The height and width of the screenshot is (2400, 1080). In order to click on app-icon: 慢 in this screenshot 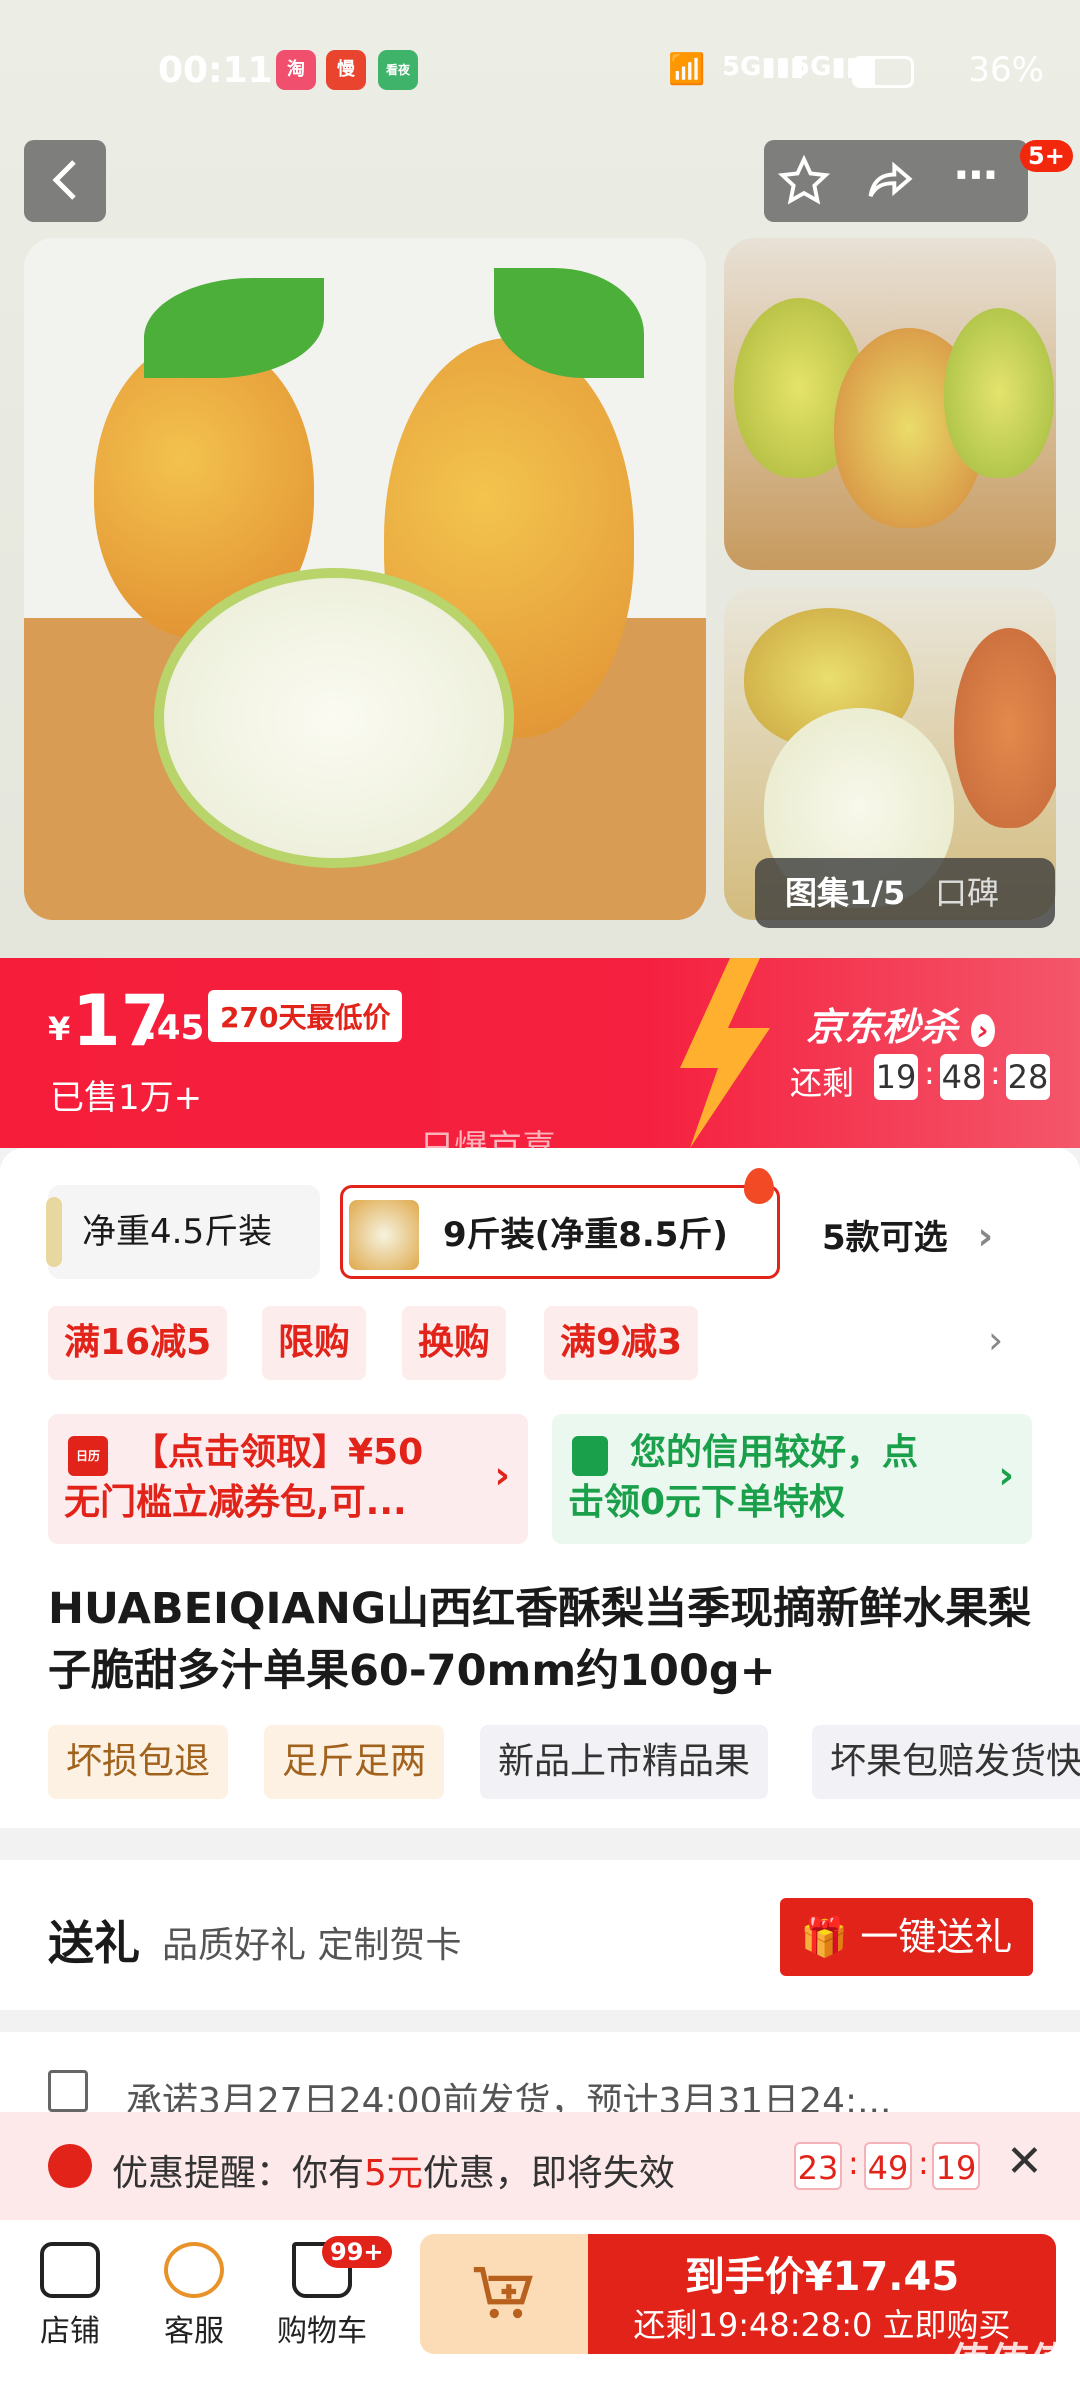, I will do `click(346, 70)`.